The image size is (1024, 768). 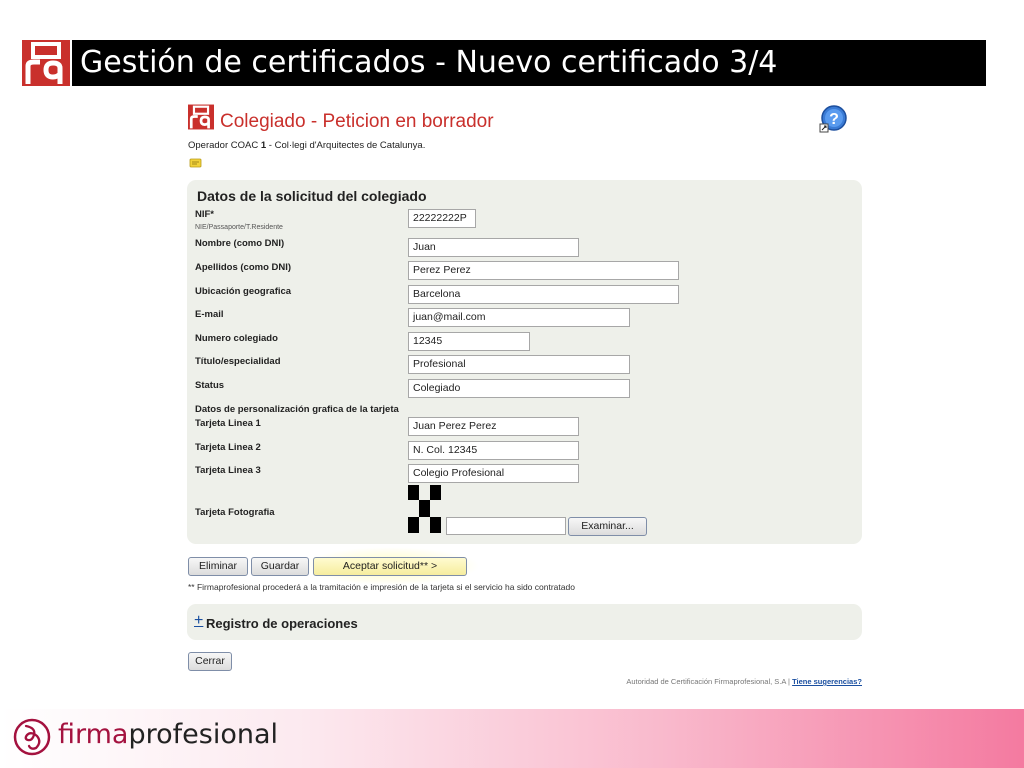 What do you see at coordinates (209, 314) in the screenshot?
I see `email-label: E-mail` at bounding box center [209, 314].